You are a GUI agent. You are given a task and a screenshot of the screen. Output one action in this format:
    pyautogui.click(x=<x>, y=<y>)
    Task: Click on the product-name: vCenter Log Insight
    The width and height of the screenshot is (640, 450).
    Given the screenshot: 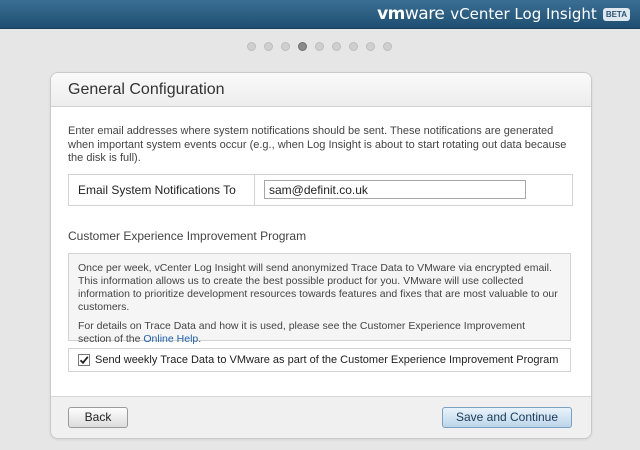 What is the action you would take?
    pyautogui.click(x=523, y=14)
    